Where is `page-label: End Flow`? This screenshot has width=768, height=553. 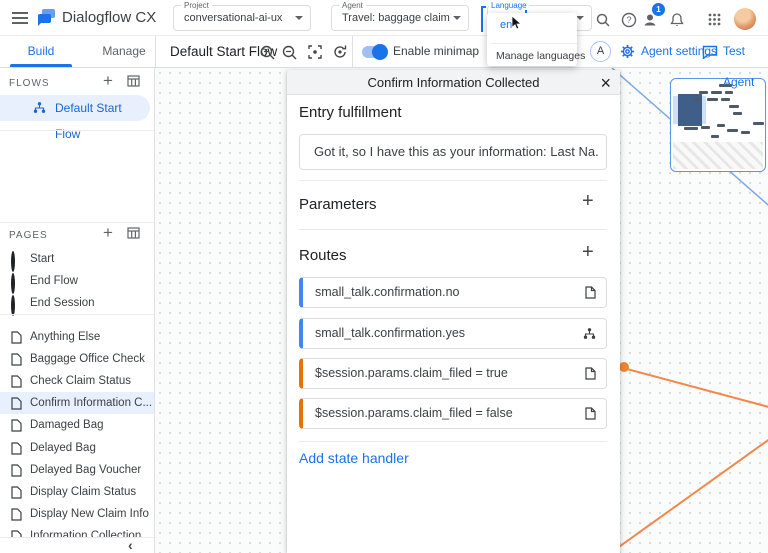 page-label: End Flow is located at coordinates (54, 281).